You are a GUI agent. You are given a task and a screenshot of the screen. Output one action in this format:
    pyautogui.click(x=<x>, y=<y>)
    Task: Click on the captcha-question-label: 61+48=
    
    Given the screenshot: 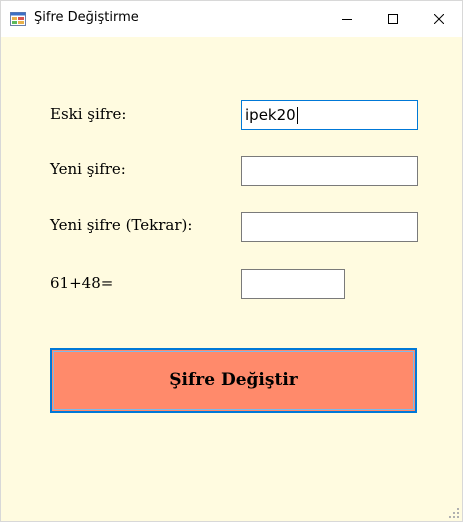 What is the action you would take?
    pyautogui.click(x=82, y=283)
    